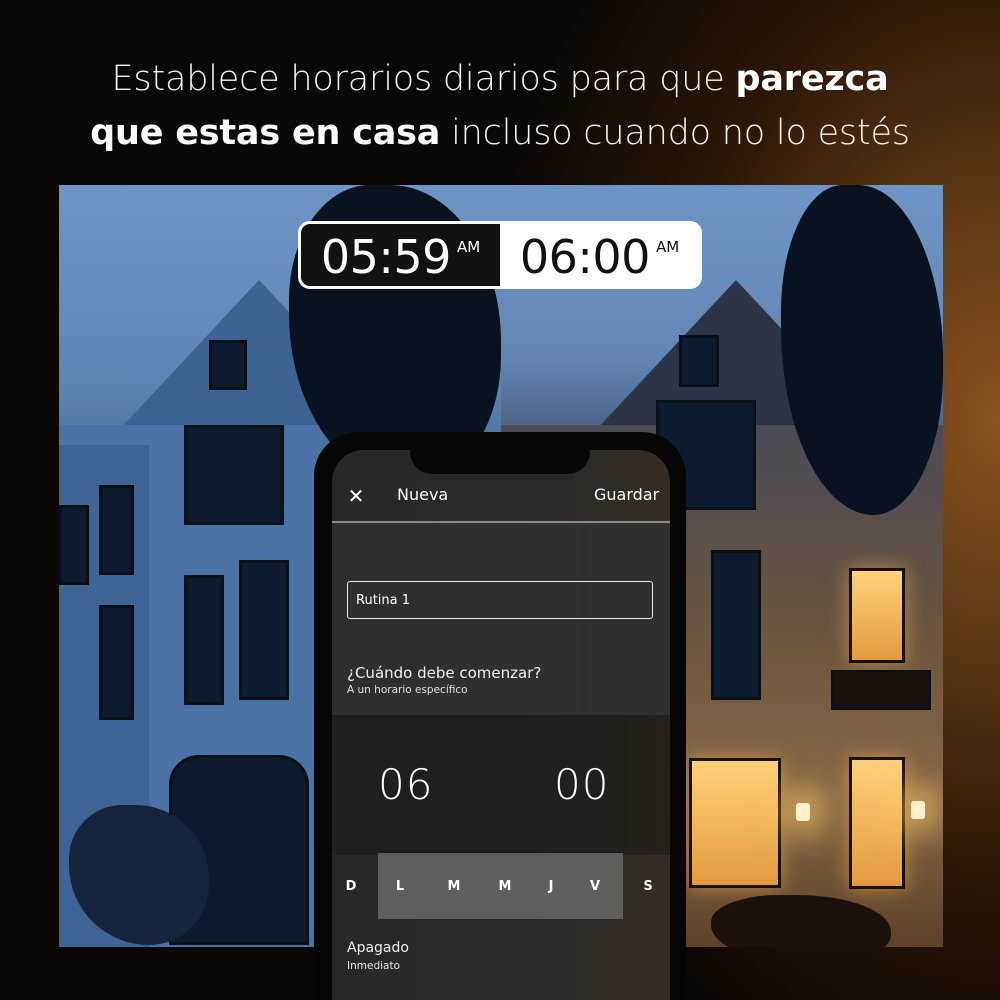  Describe the element at coordinates (500, 600) in the screenshot. I see `routine-name-input` at that location.